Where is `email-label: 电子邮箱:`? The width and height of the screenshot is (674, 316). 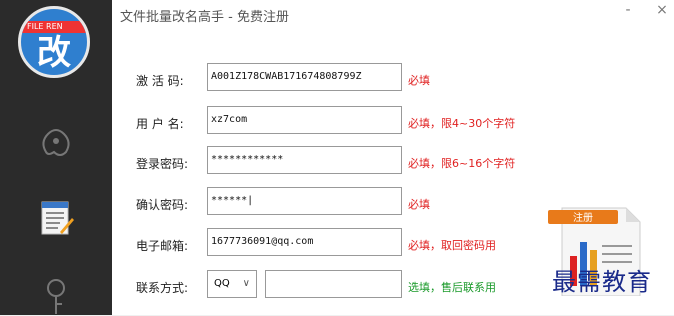 email-label: 电子邮箱: is located at coordinates (162, 246).